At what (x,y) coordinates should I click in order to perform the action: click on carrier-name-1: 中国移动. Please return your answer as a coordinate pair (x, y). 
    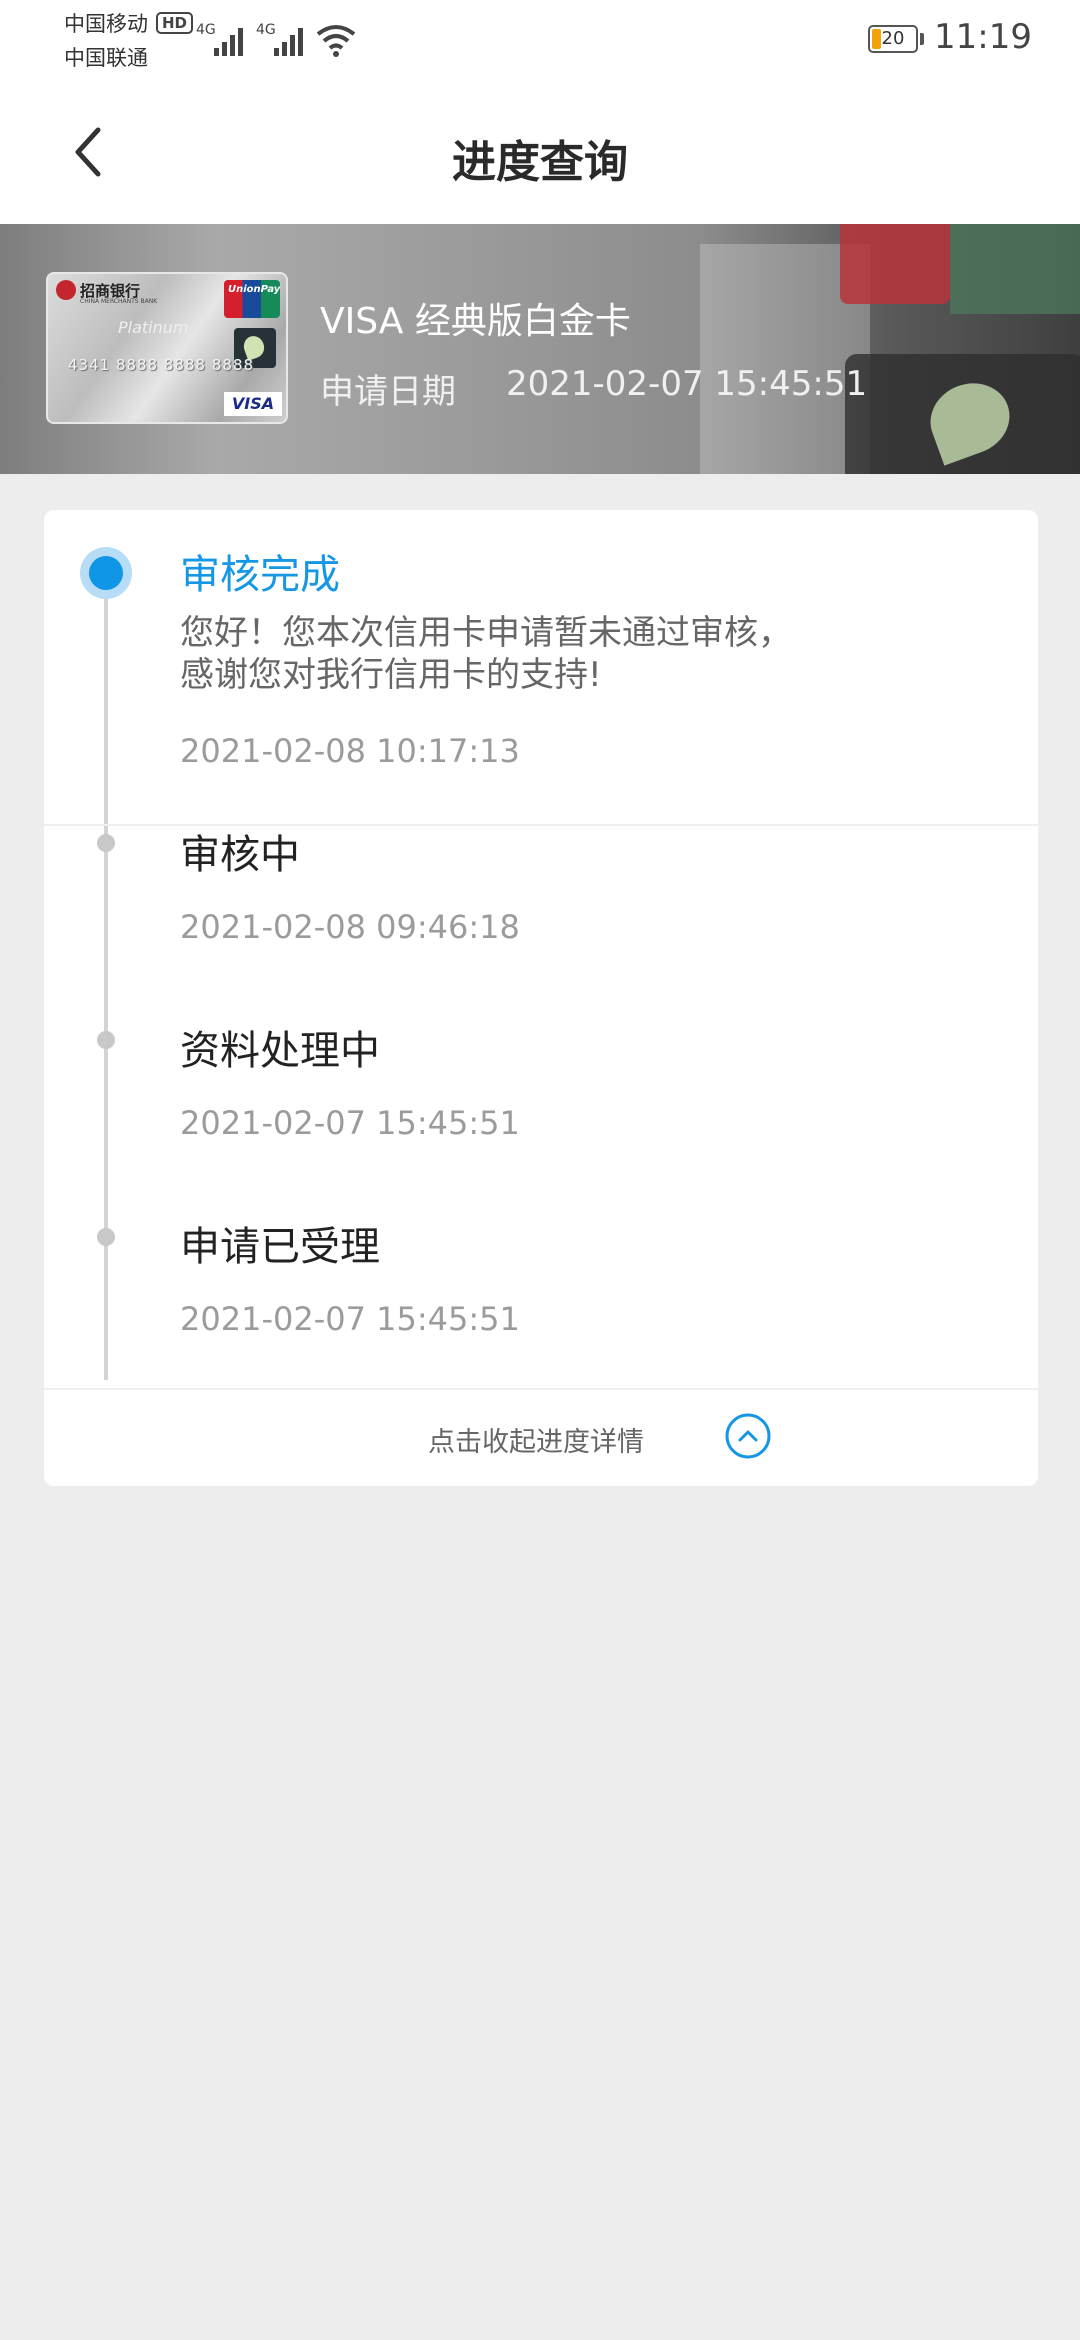
    Looking at the image, I should click on (106, 24).